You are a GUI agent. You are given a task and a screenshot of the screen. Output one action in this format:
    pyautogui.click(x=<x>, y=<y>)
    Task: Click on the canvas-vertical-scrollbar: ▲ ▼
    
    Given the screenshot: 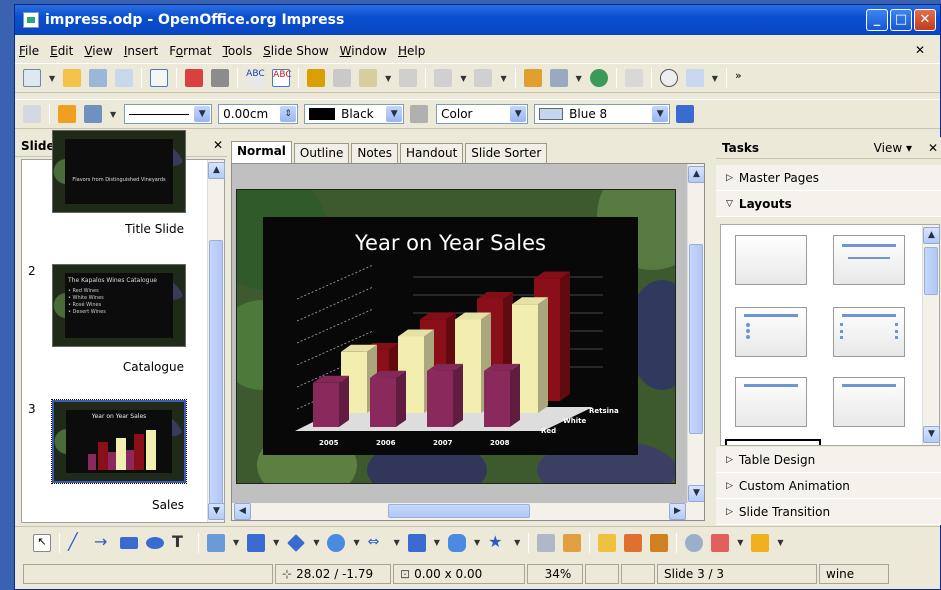 What is the action you would take?
    pyautogui.click(x=695, y=334)
    